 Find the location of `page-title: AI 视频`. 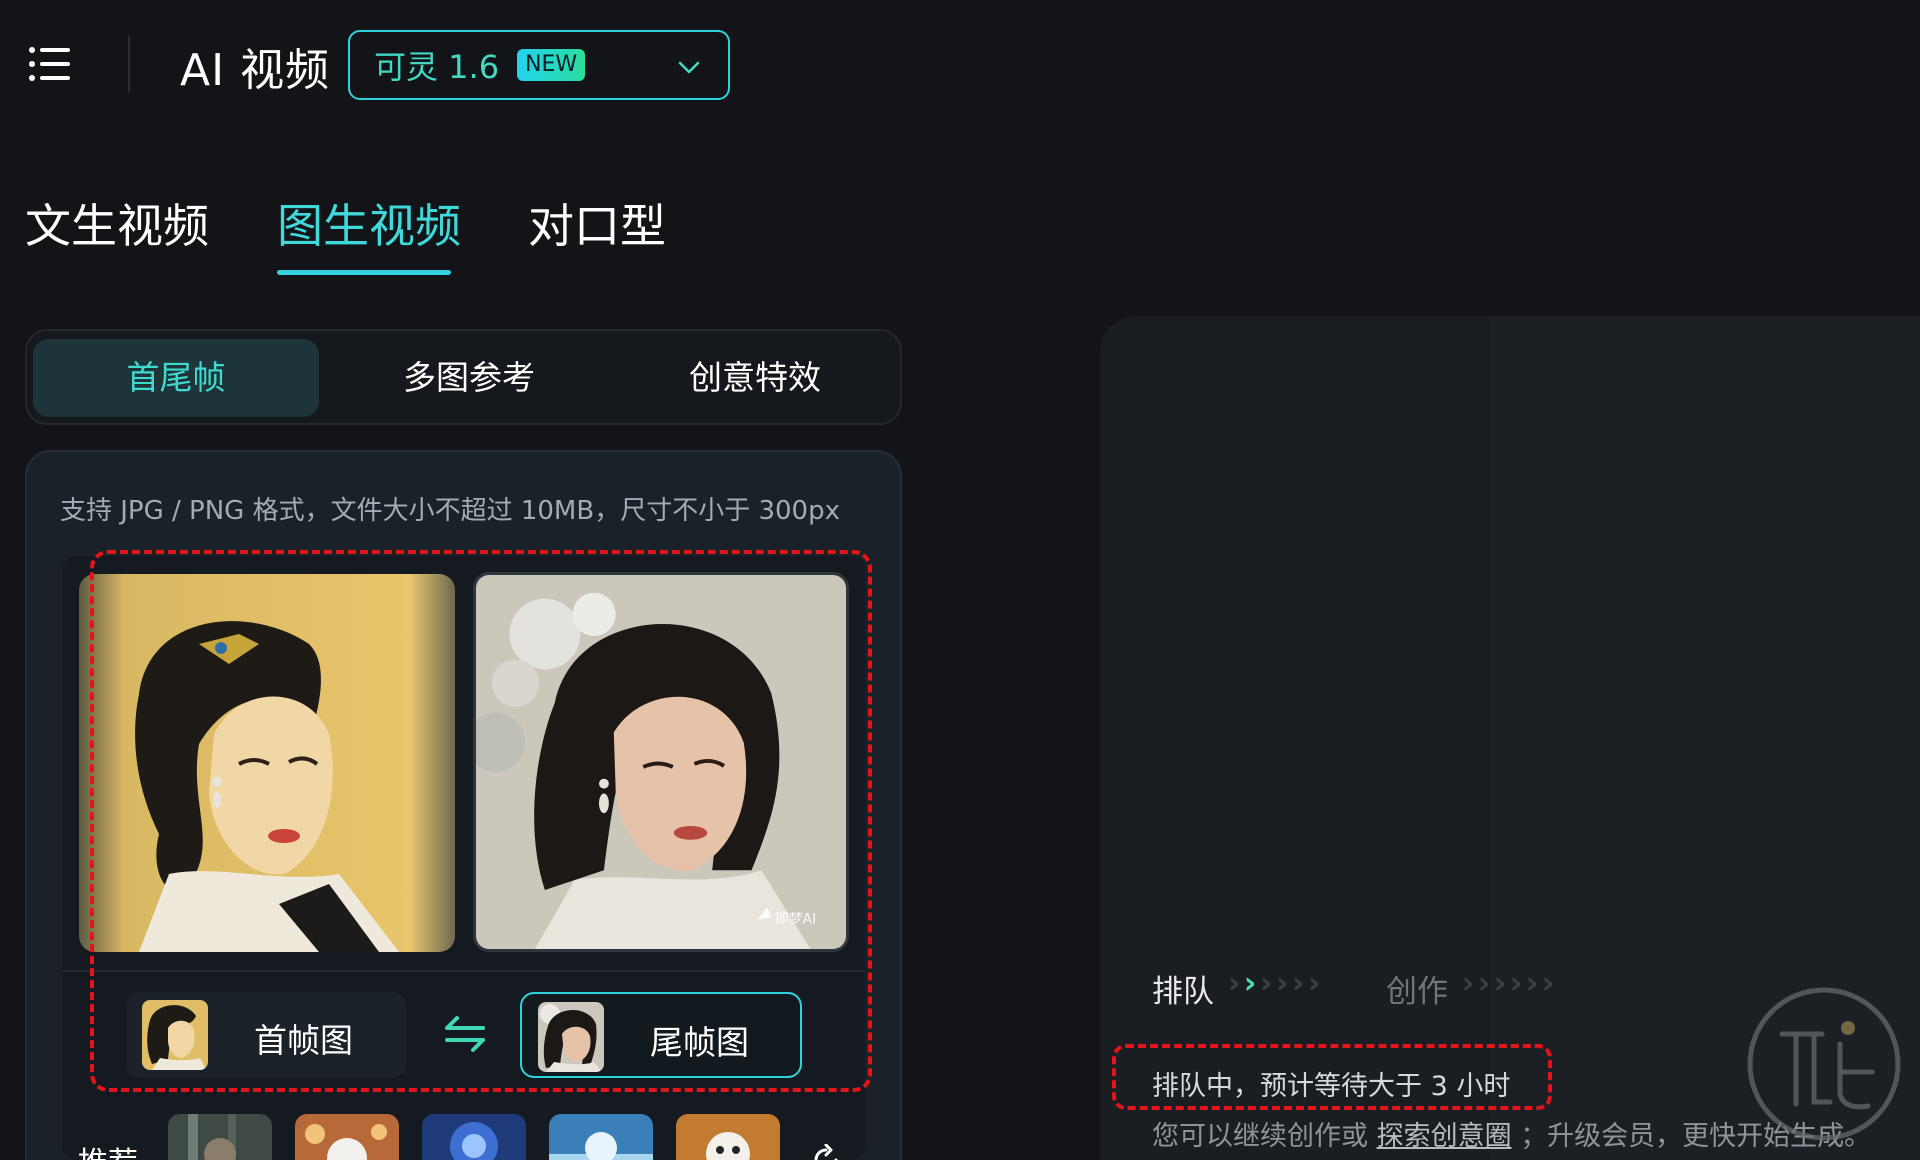

page-title: AI 视频 is located at coordinates (255, 70).